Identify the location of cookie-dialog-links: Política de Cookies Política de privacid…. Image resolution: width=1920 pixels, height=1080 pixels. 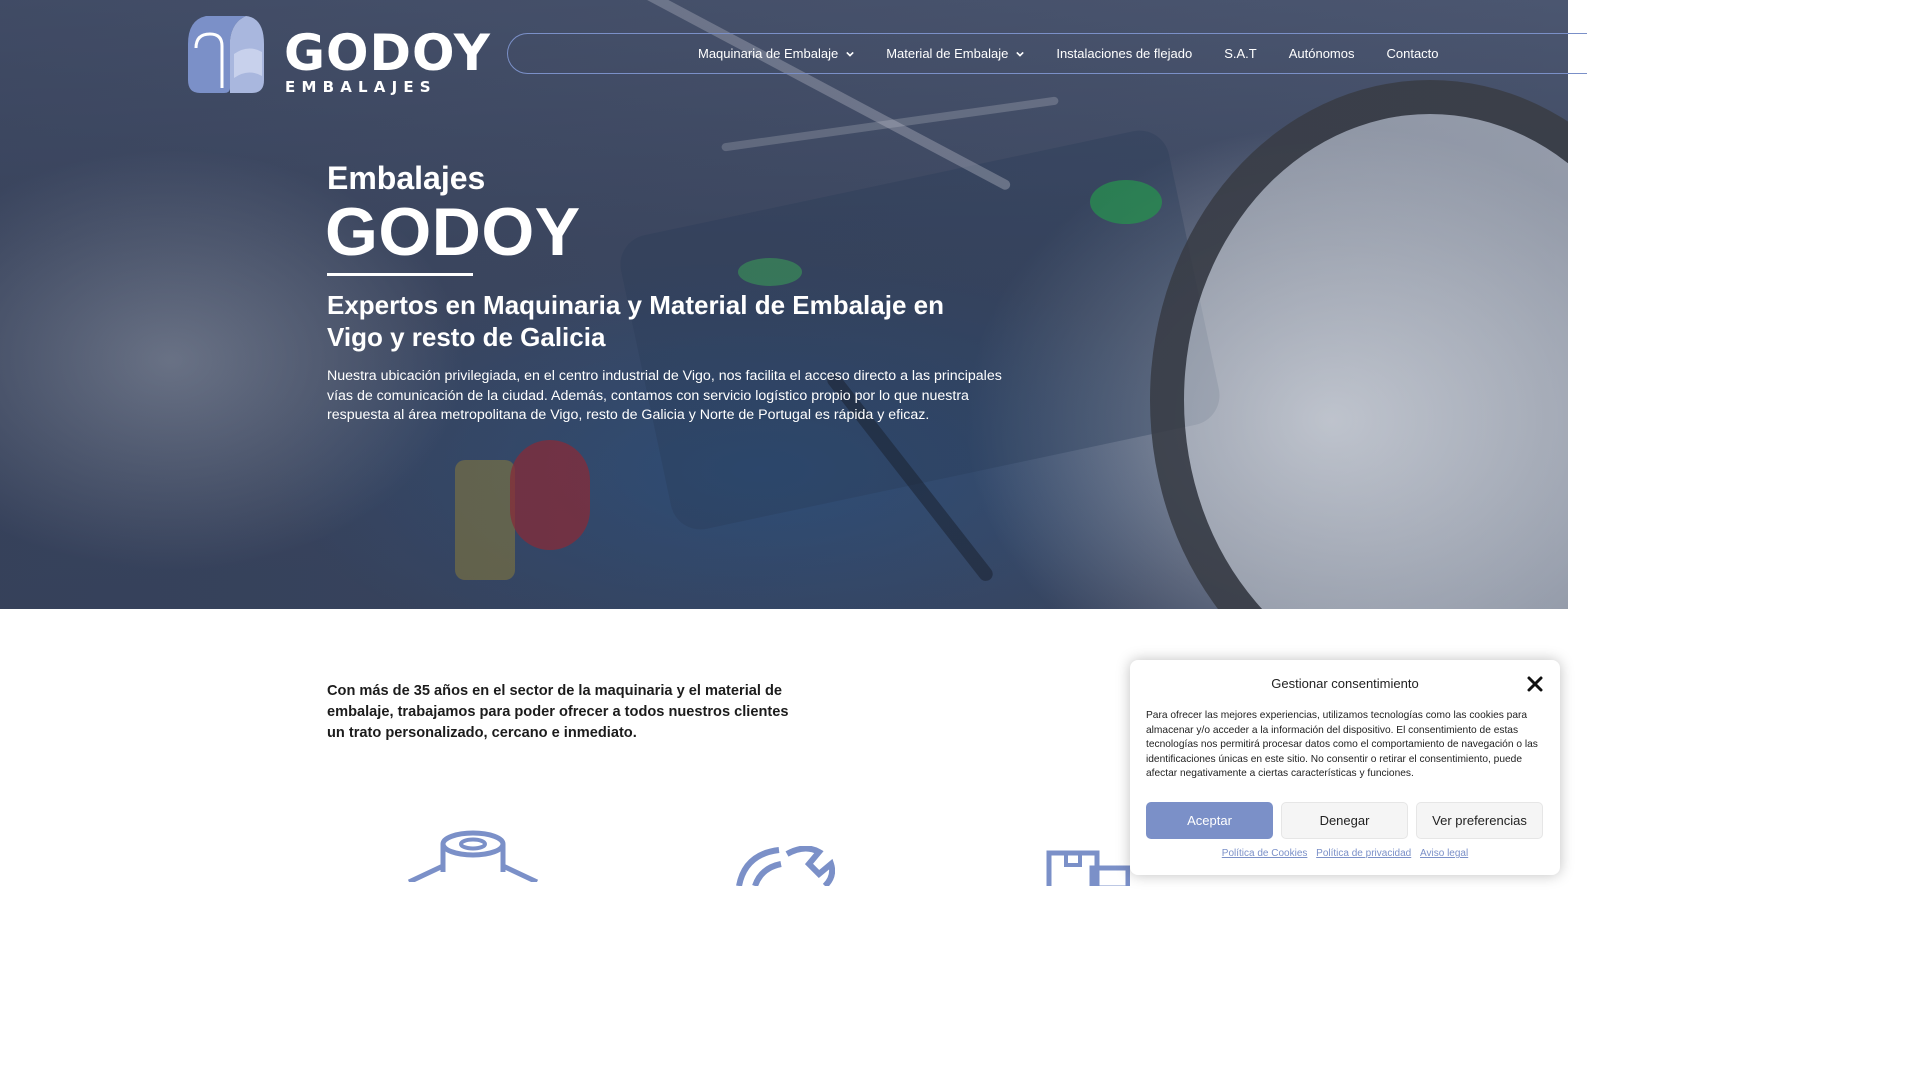
(1345, 853).